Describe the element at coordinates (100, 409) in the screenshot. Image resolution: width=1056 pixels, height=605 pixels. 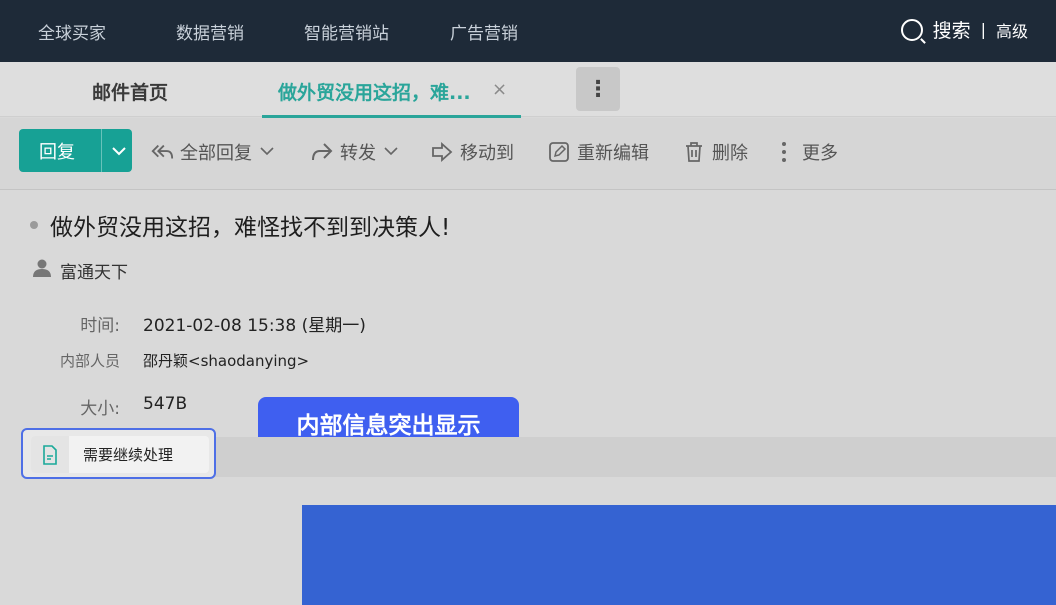
I see `size-label: 大小:` at that location.